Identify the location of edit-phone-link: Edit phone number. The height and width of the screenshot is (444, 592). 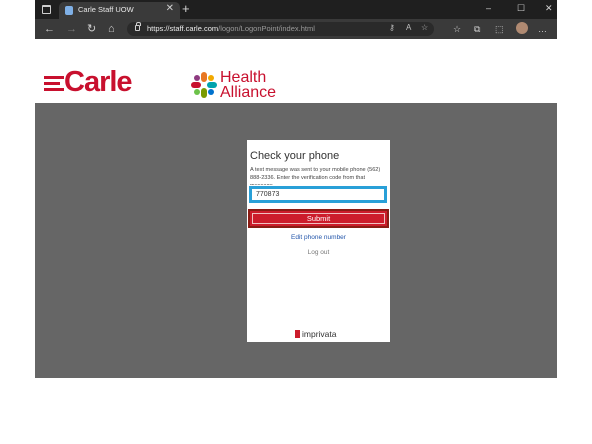
(318, 237).